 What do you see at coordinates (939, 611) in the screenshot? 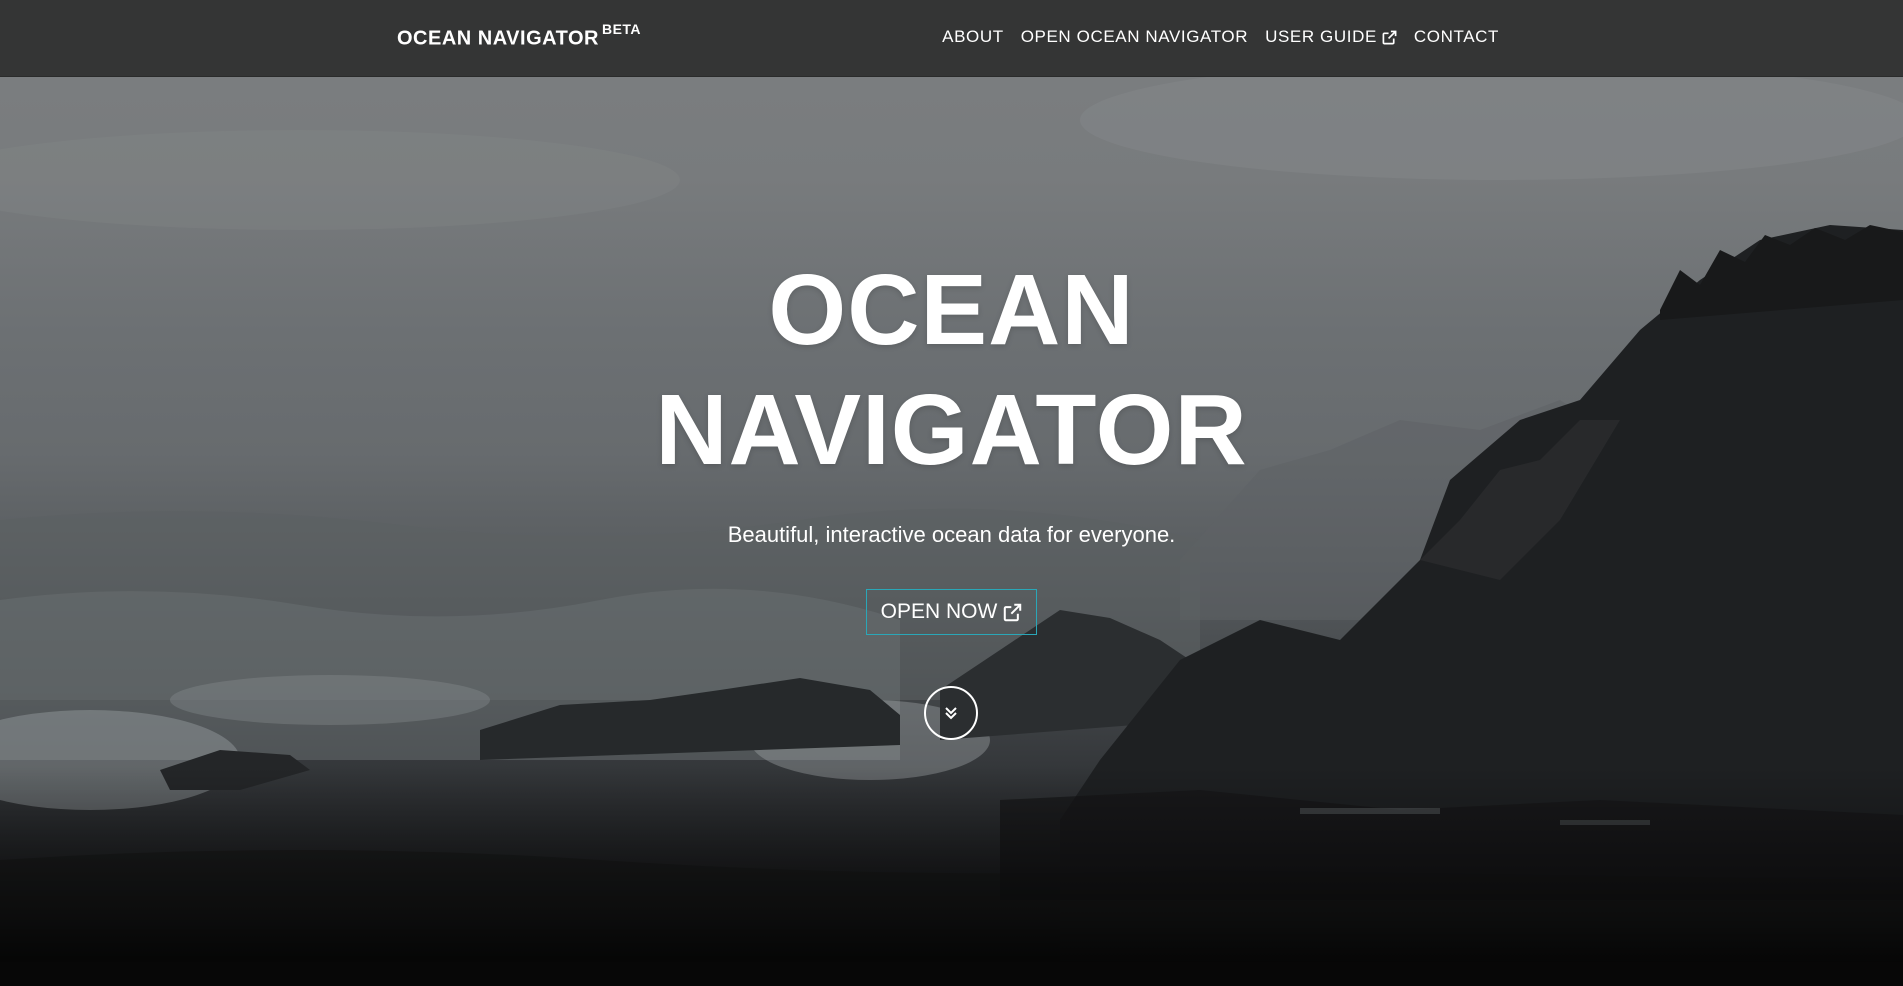
I see `open-now-label: OPEN NOW` at bounding box center [939, 611].